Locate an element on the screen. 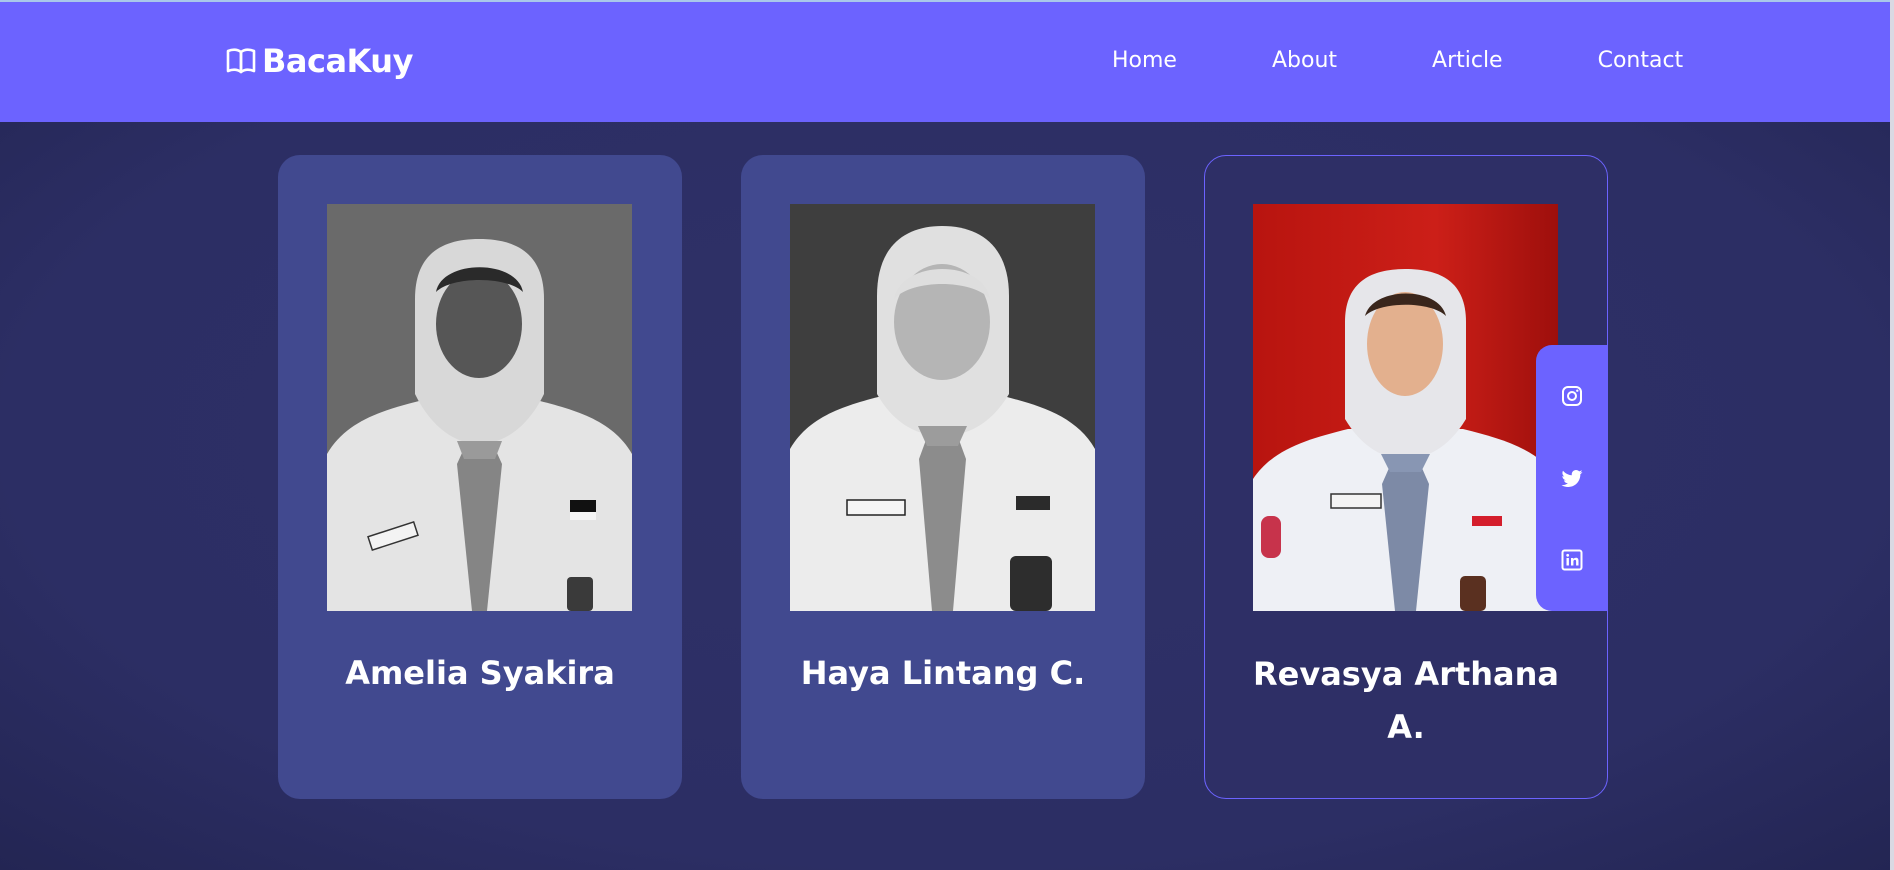 This screenshot has height=870, width=1894. navbar: BacaKuy Home About Article Contact is located at coordinates (945, 62).